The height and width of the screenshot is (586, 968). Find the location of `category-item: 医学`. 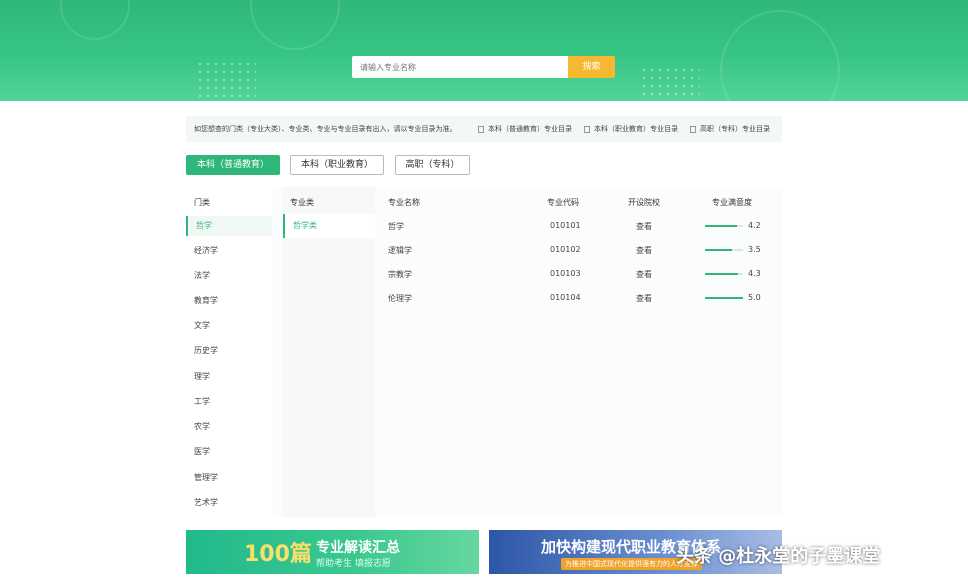

category-item: 医学 is located at coordinates (229, 452).